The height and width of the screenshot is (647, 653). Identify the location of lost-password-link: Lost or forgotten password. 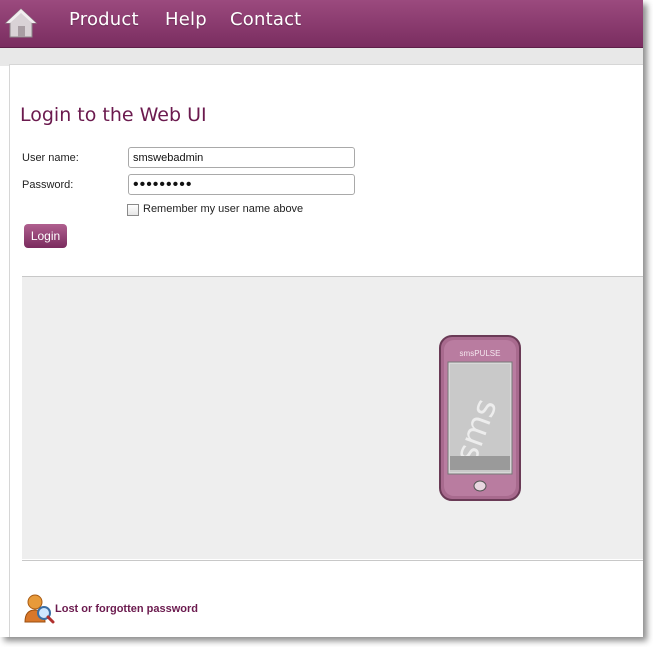
(126, 609).